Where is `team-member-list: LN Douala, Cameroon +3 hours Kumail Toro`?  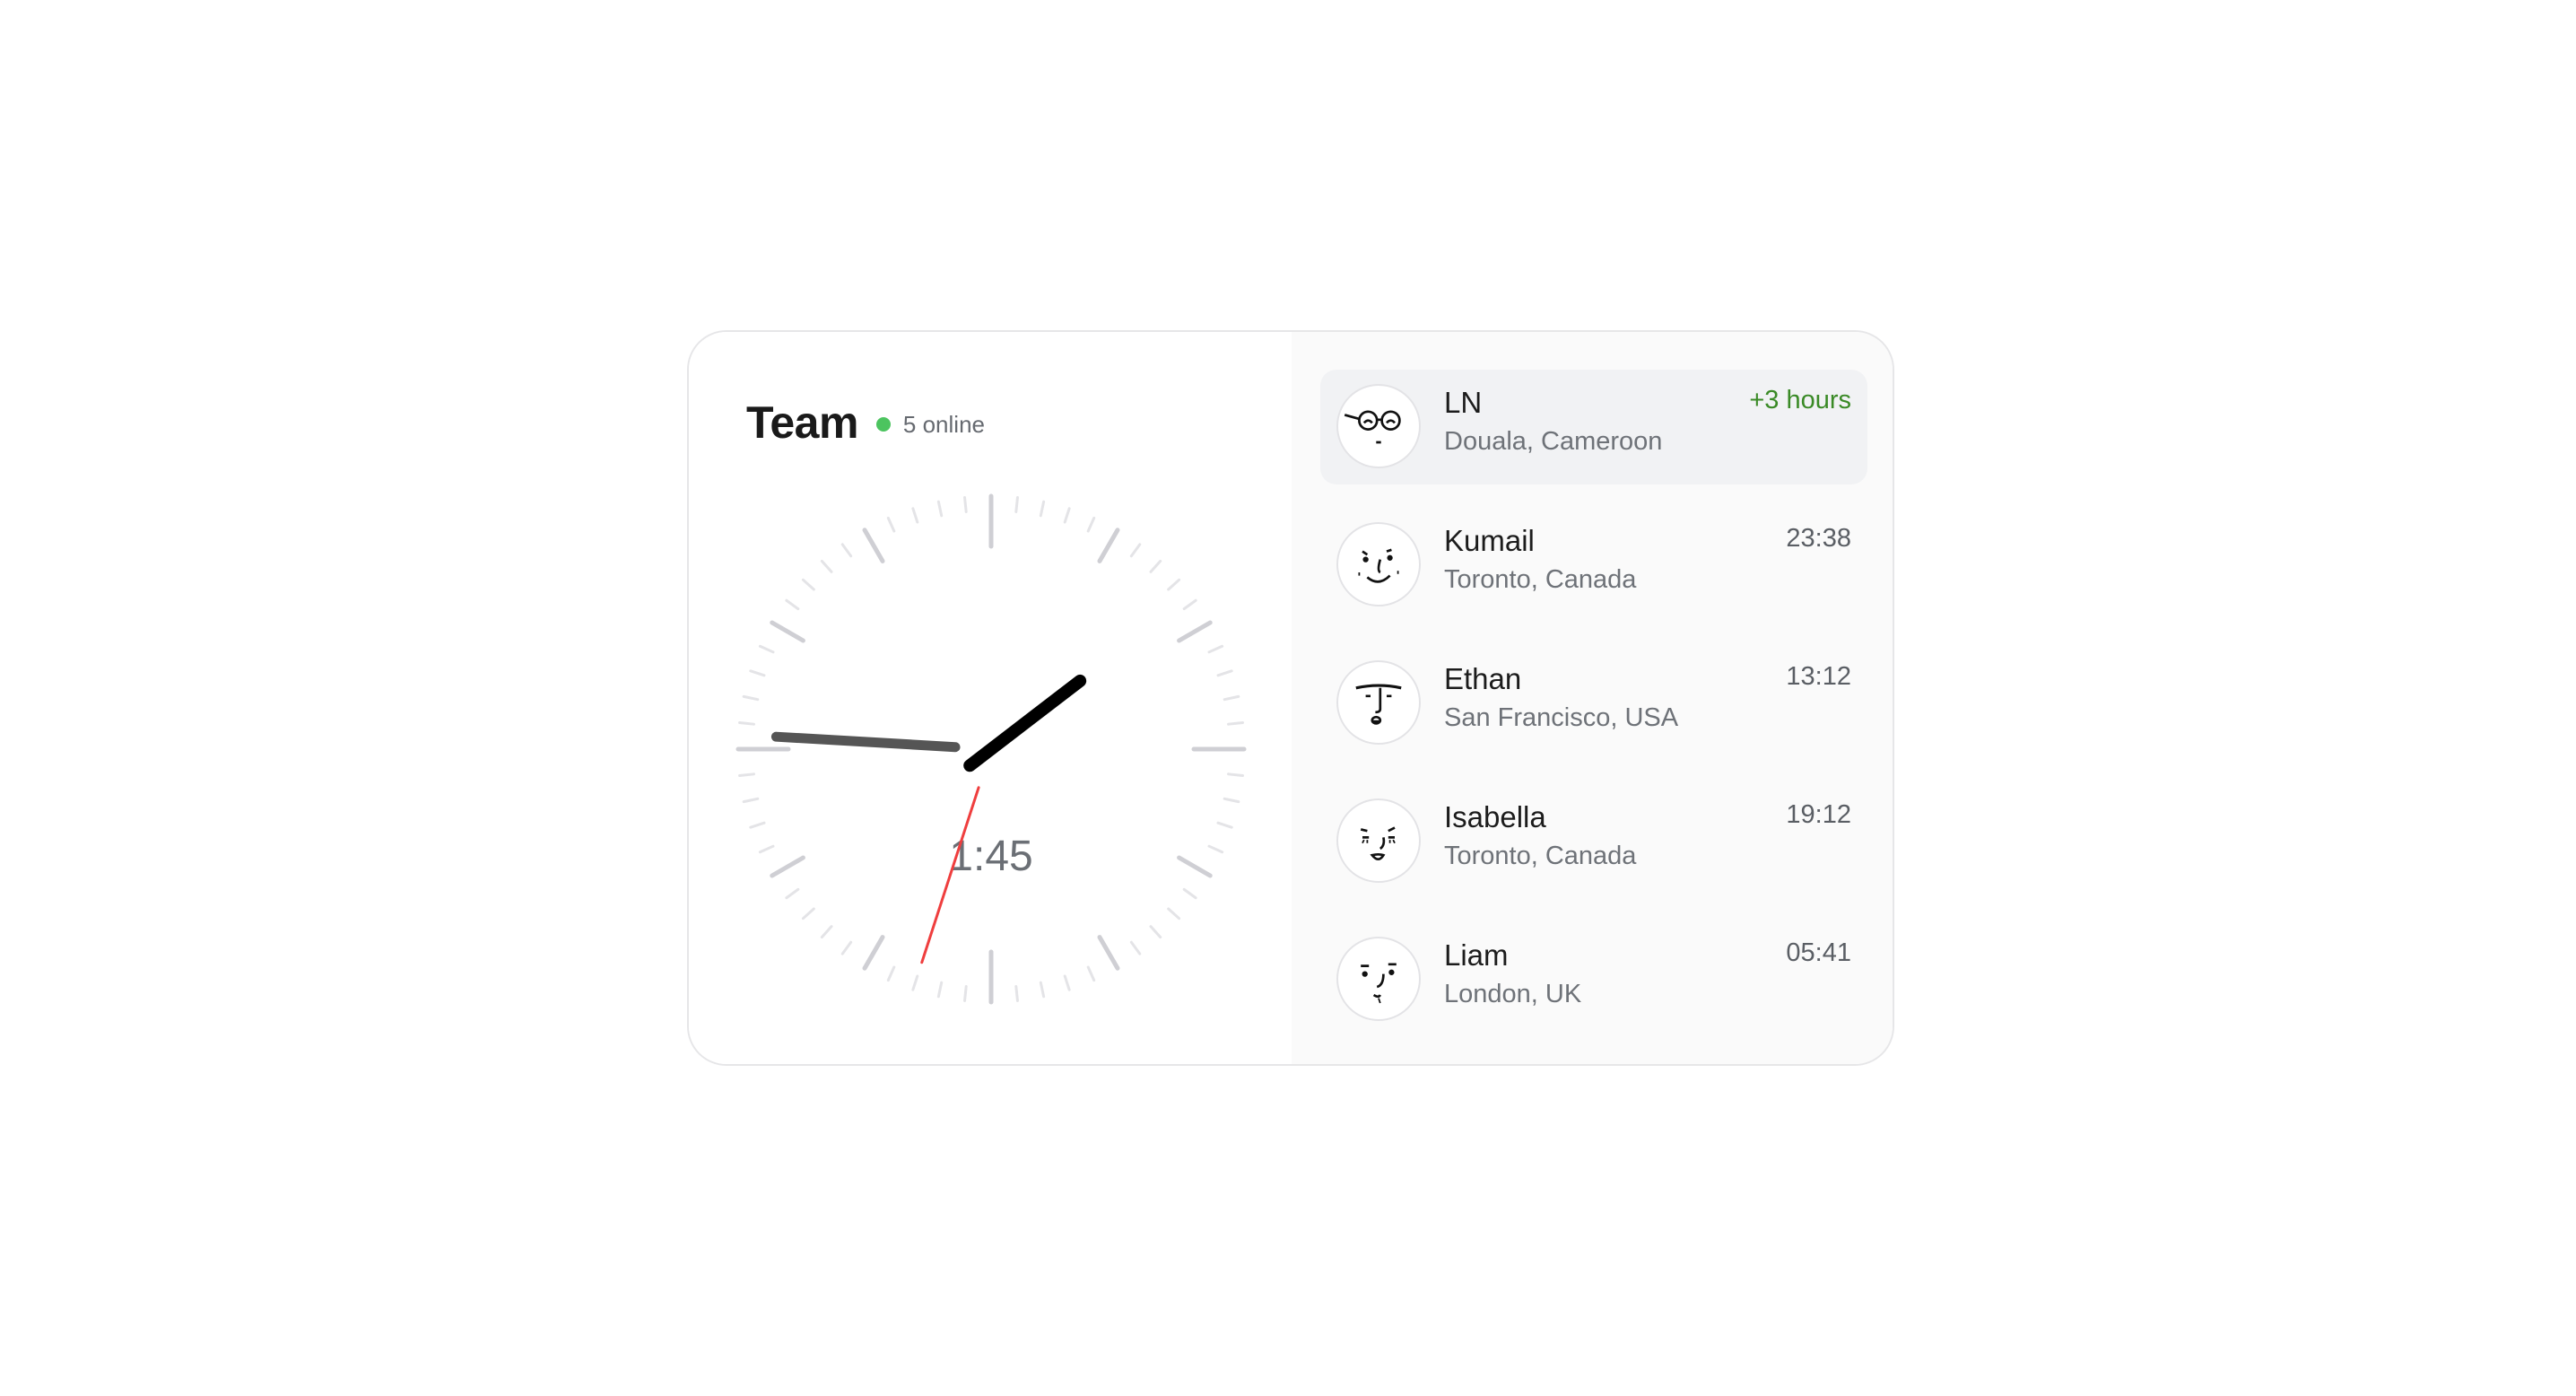 team-member-list: LN Douala, Cameroon +3 hours Kumail Toro is located at coordinates (1592, 698).